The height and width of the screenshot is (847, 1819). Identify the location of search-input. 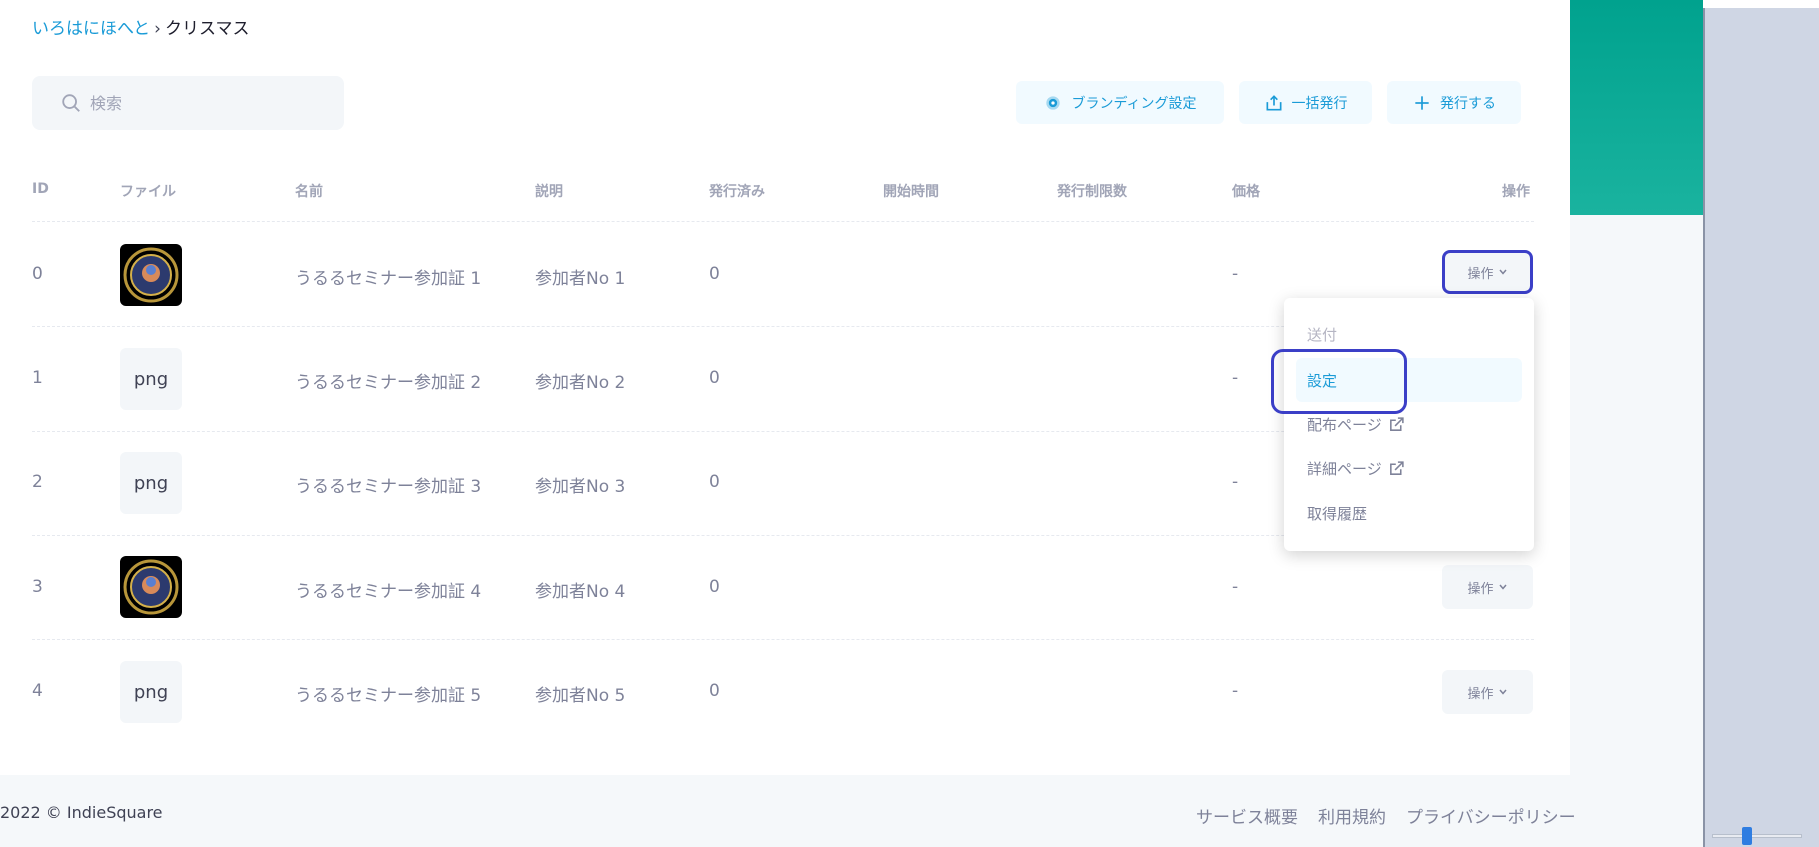
(200, 103).